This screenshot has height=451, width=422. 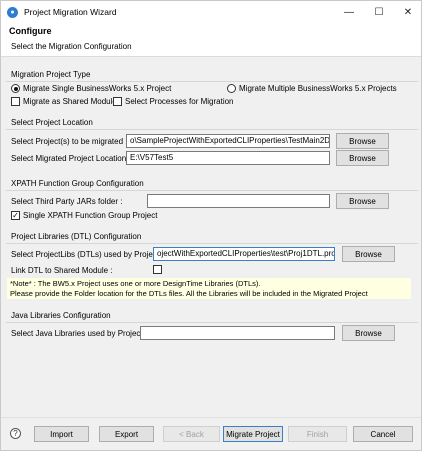 What do you see at coordinates (51, 74) in the screenshot?
I see `migration-type-label: Migration Project Type` at bounding box center [51, 74].